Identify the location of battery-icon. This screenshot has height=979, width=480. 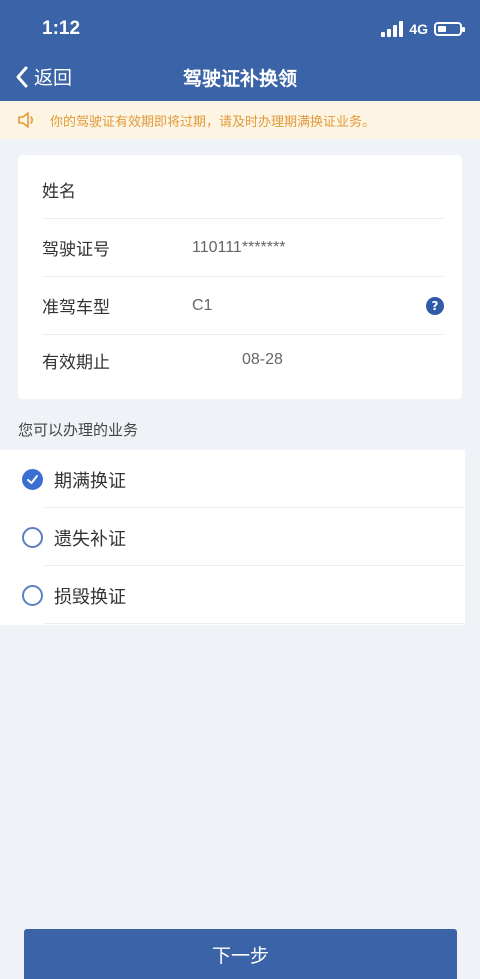
(449, 29).